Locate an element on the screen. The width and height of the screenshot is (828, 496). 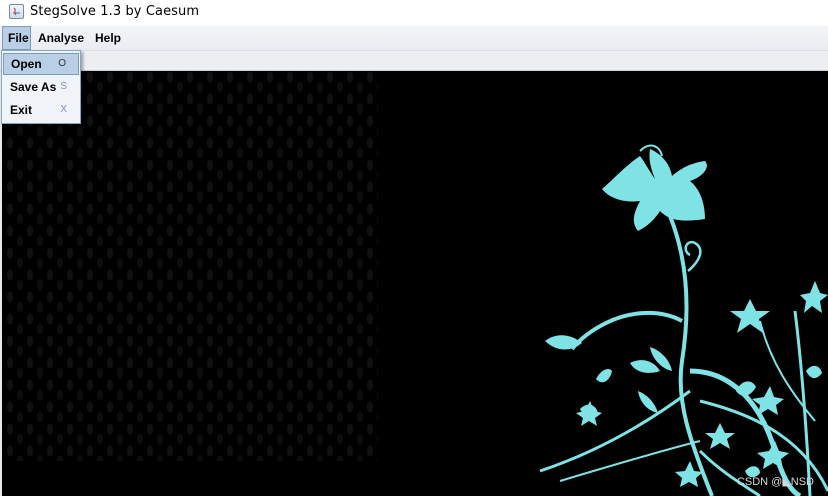
canvas-border is located at coordinates (1, 283).